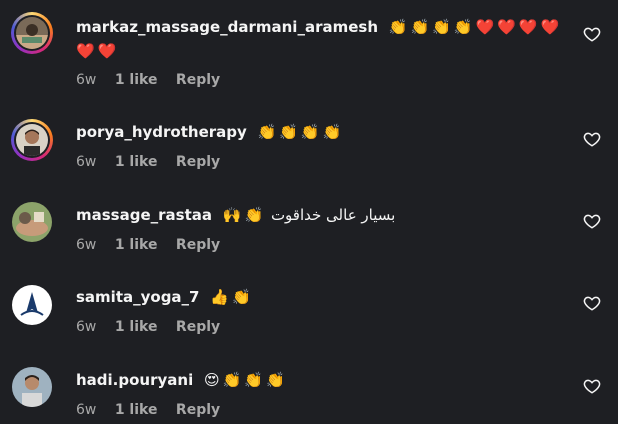 Image resolution: width=618 pixels, height=424 pixels. I want to click on username: hadi.pouryani, so click(134, 380).